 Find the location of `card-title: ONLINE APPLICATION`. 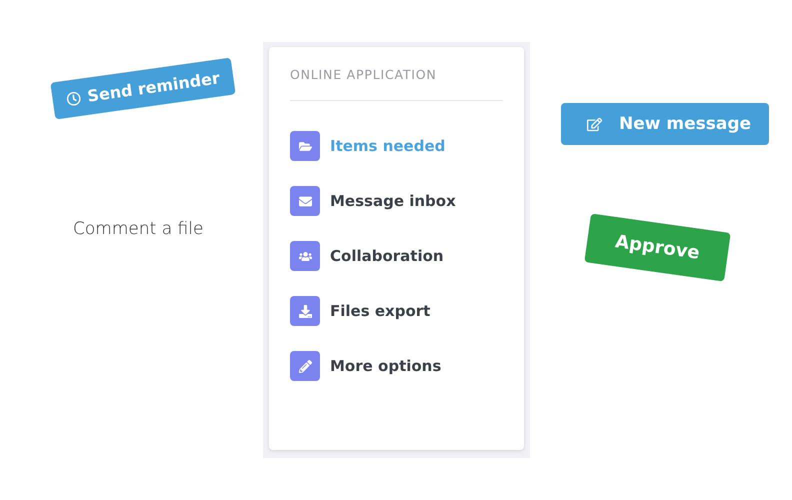

card-title: ONLINE APPLICATION is located at coordinates (396, 84).